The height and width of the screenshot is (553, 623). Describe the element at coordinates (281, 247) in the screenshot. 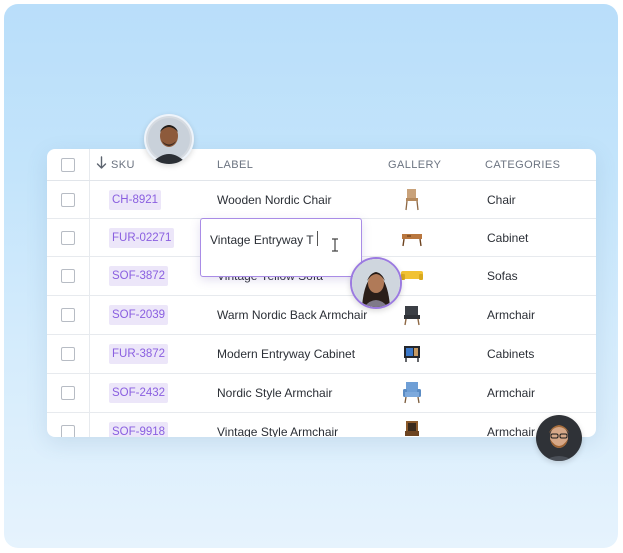

I see `label-edit-field: Vintage Entryway T` at that location.